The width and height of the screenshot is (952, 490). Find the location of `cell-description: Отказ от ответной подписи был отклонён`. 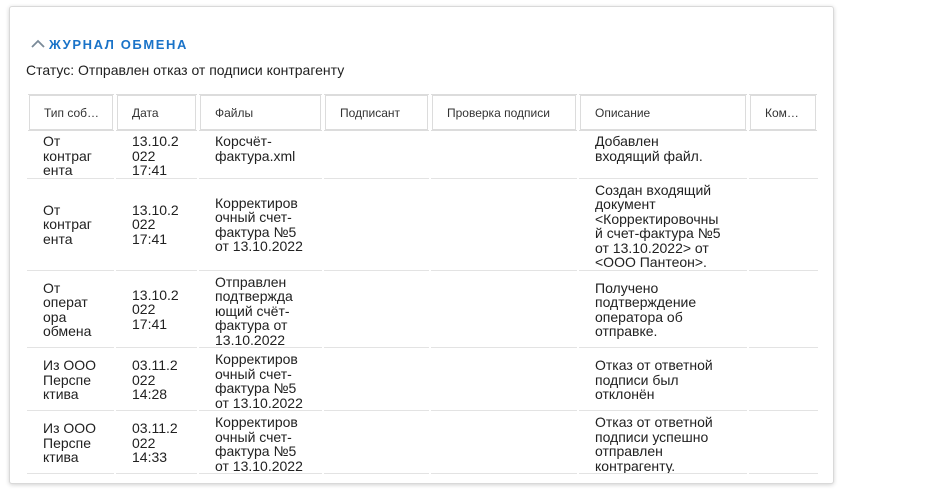

cell-description: Отказ от ответной подписи был отклонён is located at coordinates (662, 379).